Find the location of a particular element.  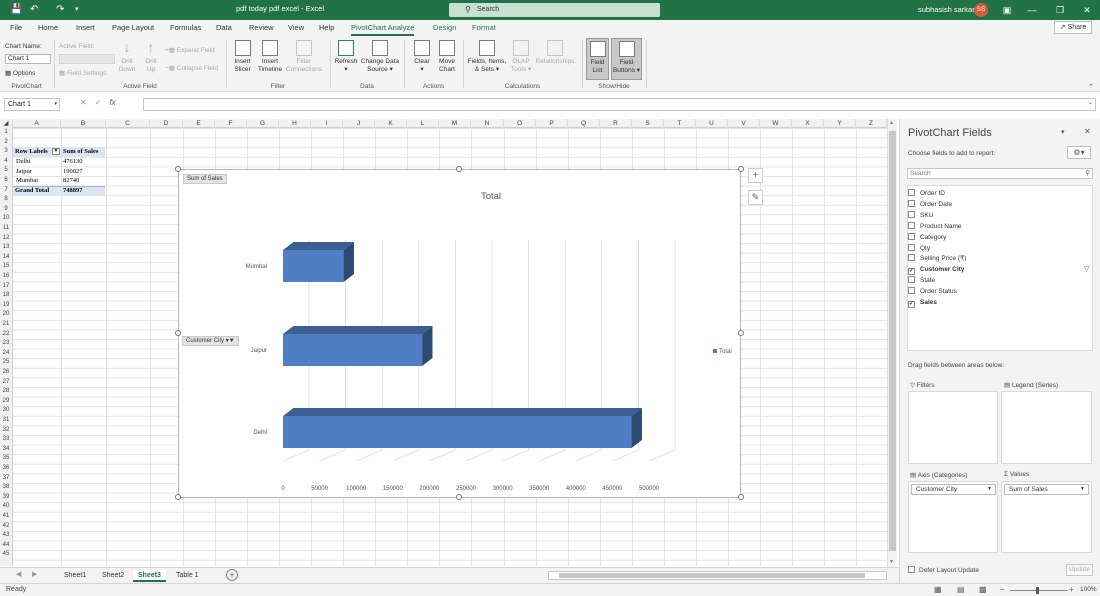

pivot-grand-total-value: 748897 is located at coordinates (73, 191).